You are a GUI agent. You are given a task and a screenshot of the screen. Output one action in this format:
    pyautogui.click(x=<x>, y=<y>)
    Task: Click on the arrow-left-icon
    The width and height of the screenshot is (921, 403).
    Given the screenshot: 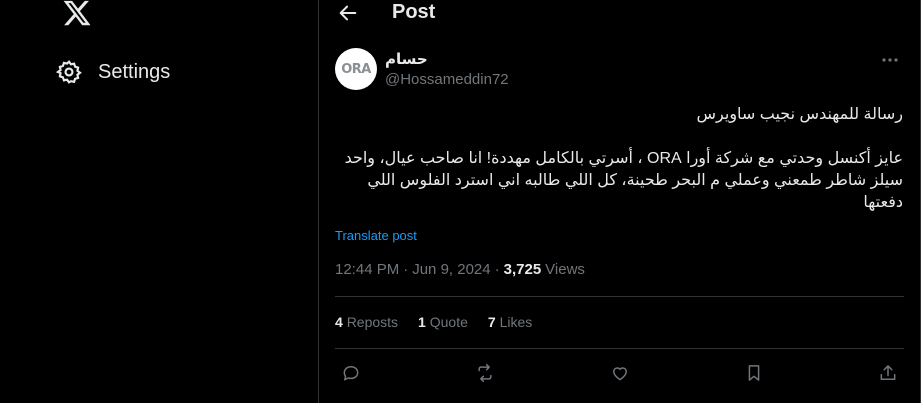 What is the action you would take?
    pyautogui.click(x=348, y=13)
    